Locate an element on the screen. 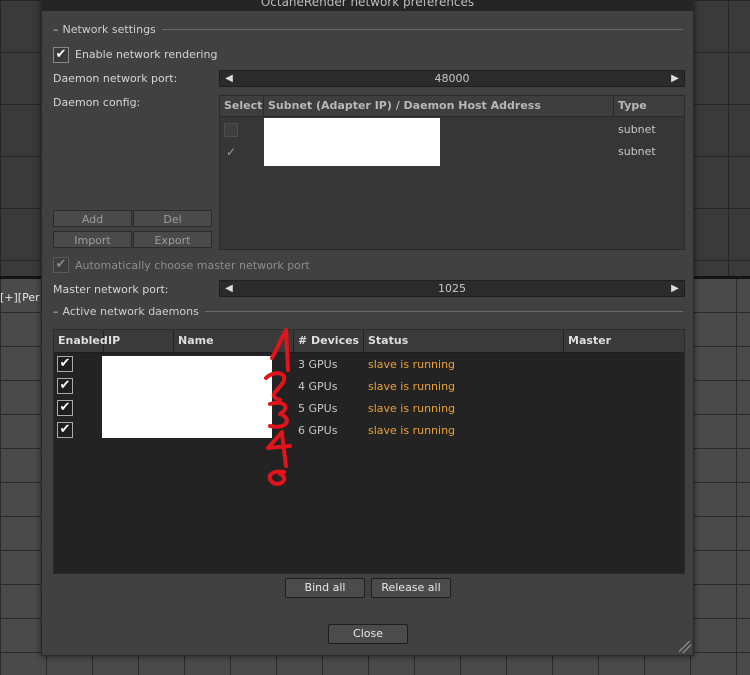  table-row: ✔ 5 GPUs slave is running is located at coordinates (369, 408).